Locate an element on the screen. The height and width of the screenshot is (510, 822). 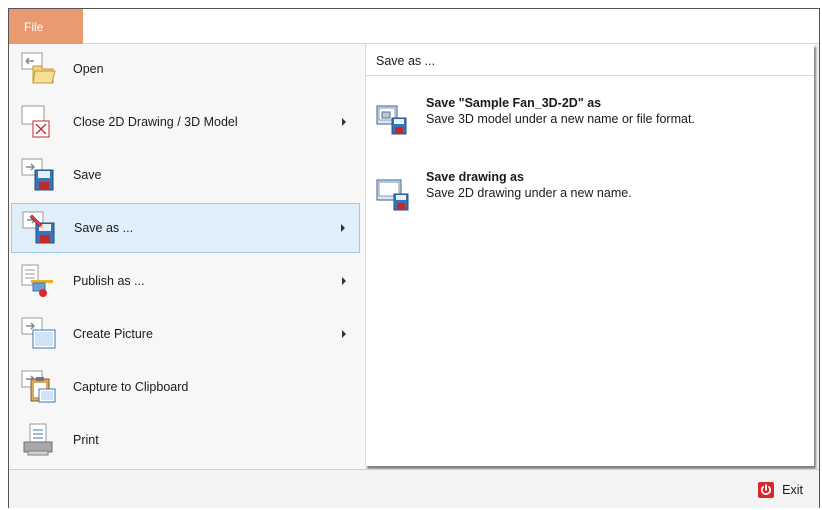
save-icon is located at coordinates (39, 175).